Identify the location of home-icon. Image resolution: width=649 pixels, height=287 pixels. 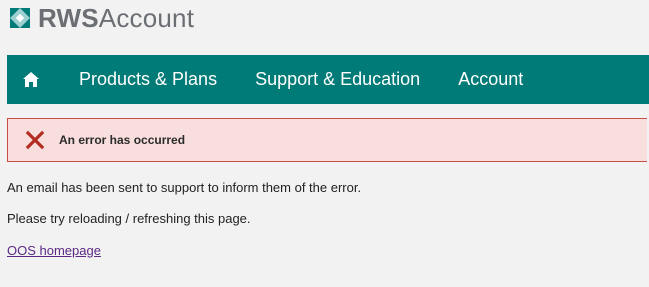
(31, 79).